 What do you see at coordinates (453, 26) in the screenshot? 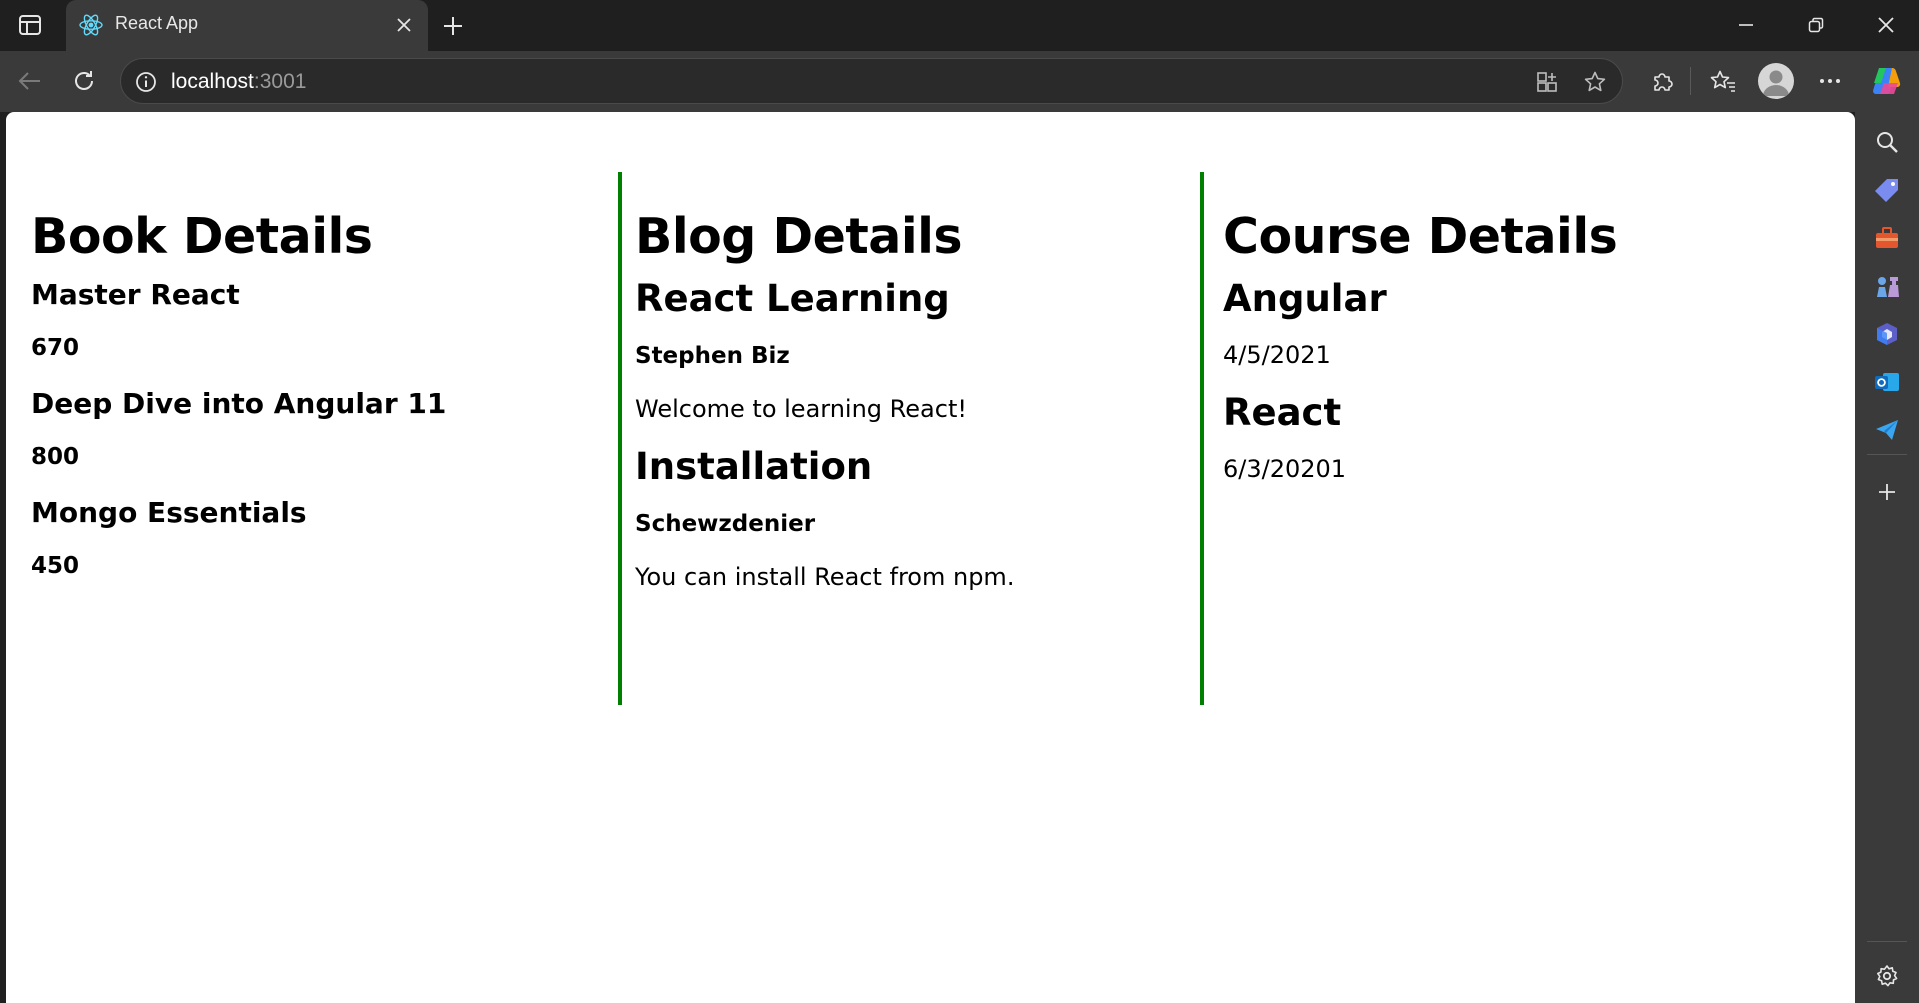
I see `new-tab-icon` at bounding box center [453, 26].